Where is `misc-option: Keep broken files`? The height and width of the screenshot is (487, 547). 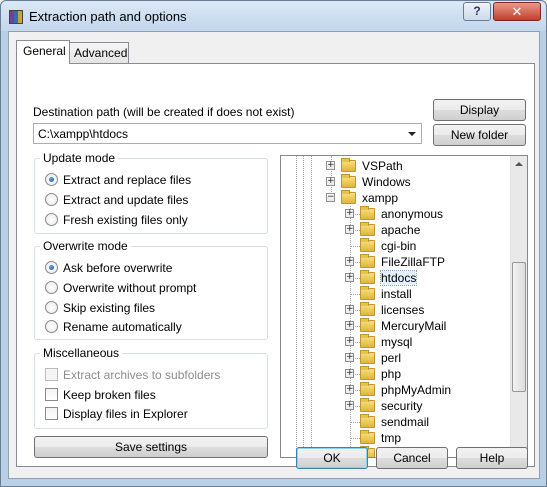
misc-option: Keep broken files is located at coordinates (147, 395).